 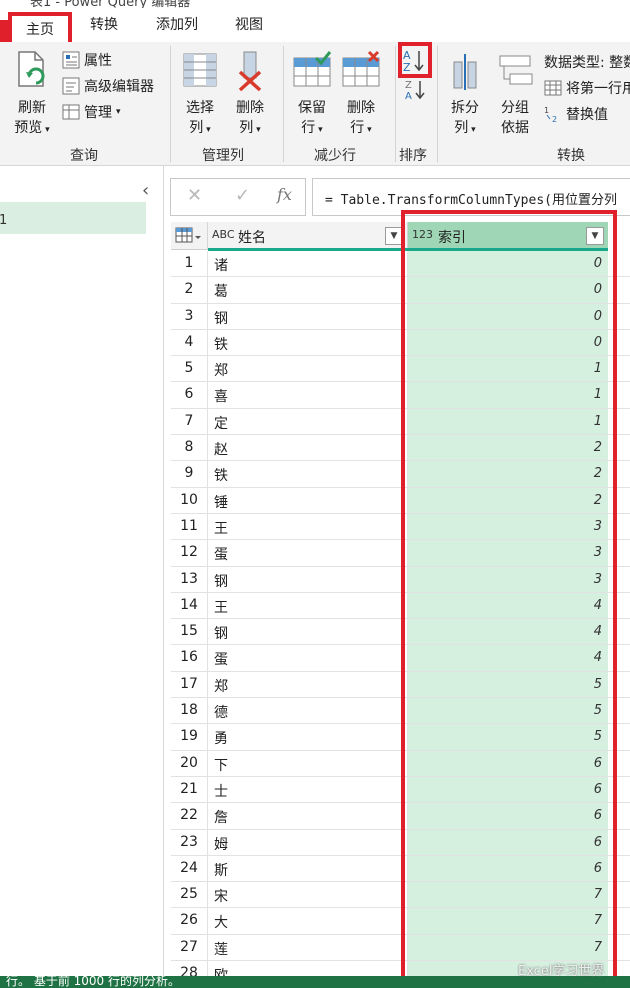 What do you see at coordinates (32, 95) in the screenshot?
I see `refresh-preview-button: 刷新 预览 ▾` at bounding box center [32, 95].